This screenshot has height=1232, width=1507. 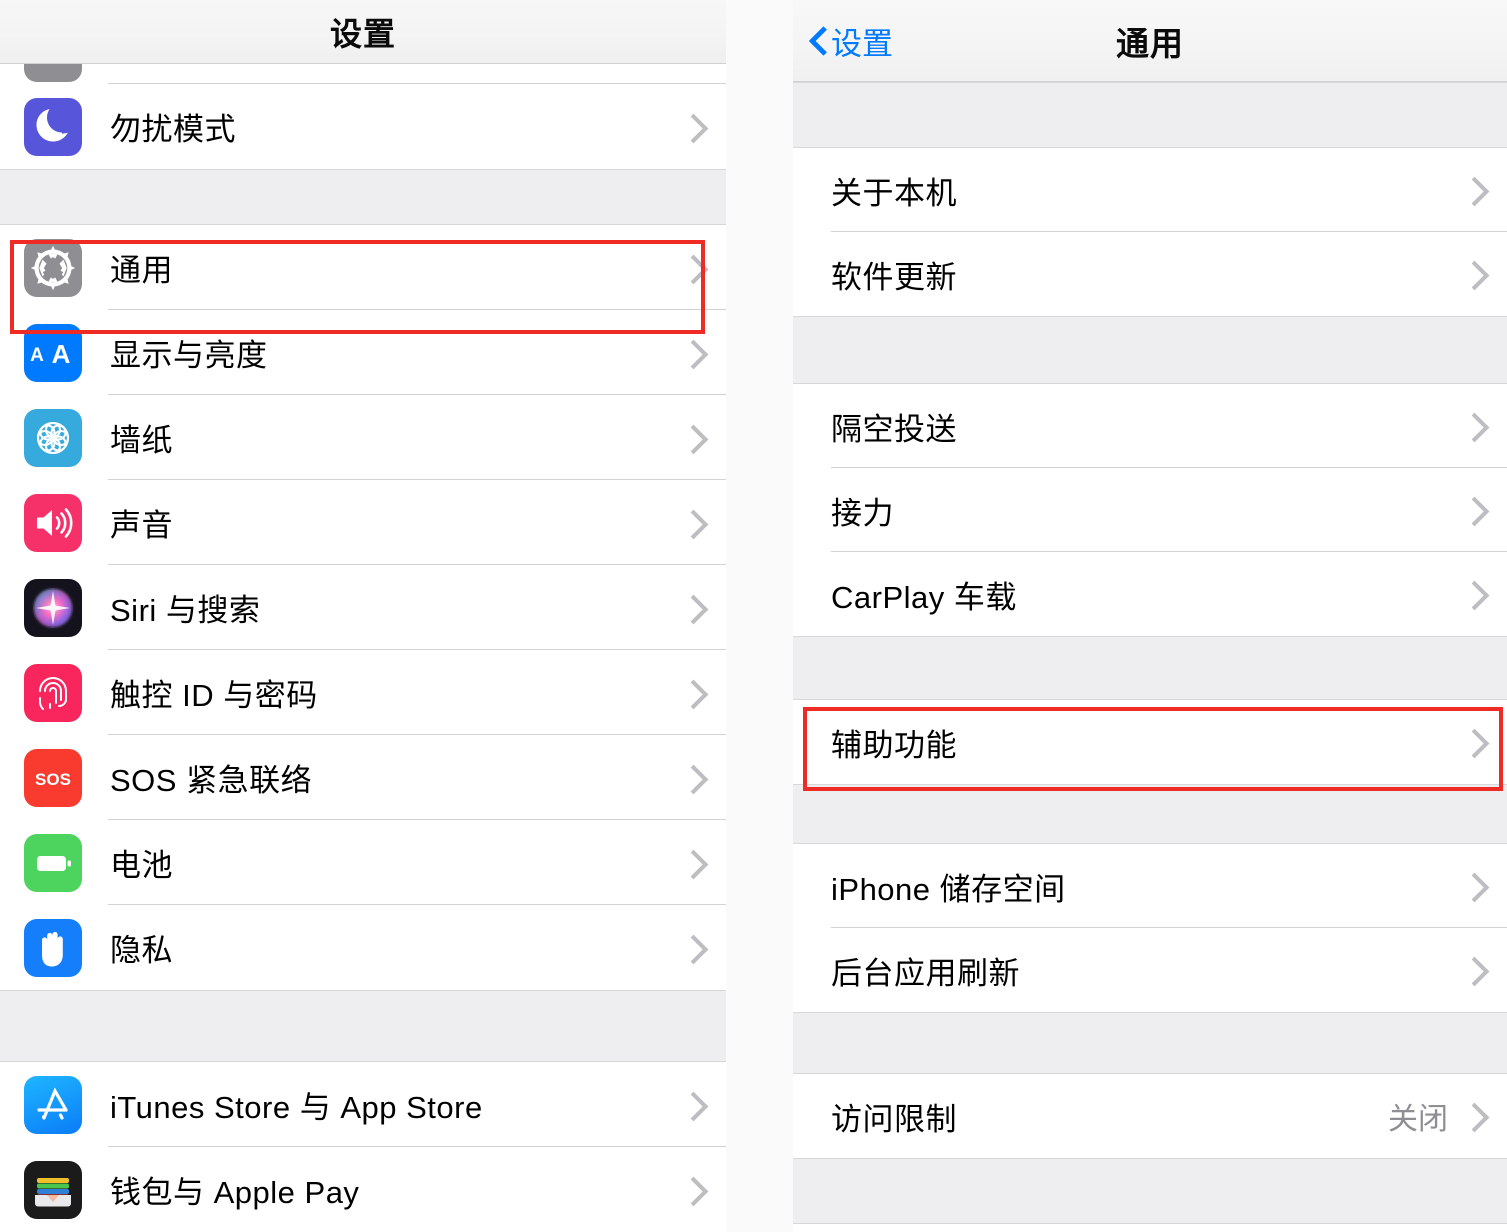 I want to click on page-title: 通用, so click(x=1150, y=43).